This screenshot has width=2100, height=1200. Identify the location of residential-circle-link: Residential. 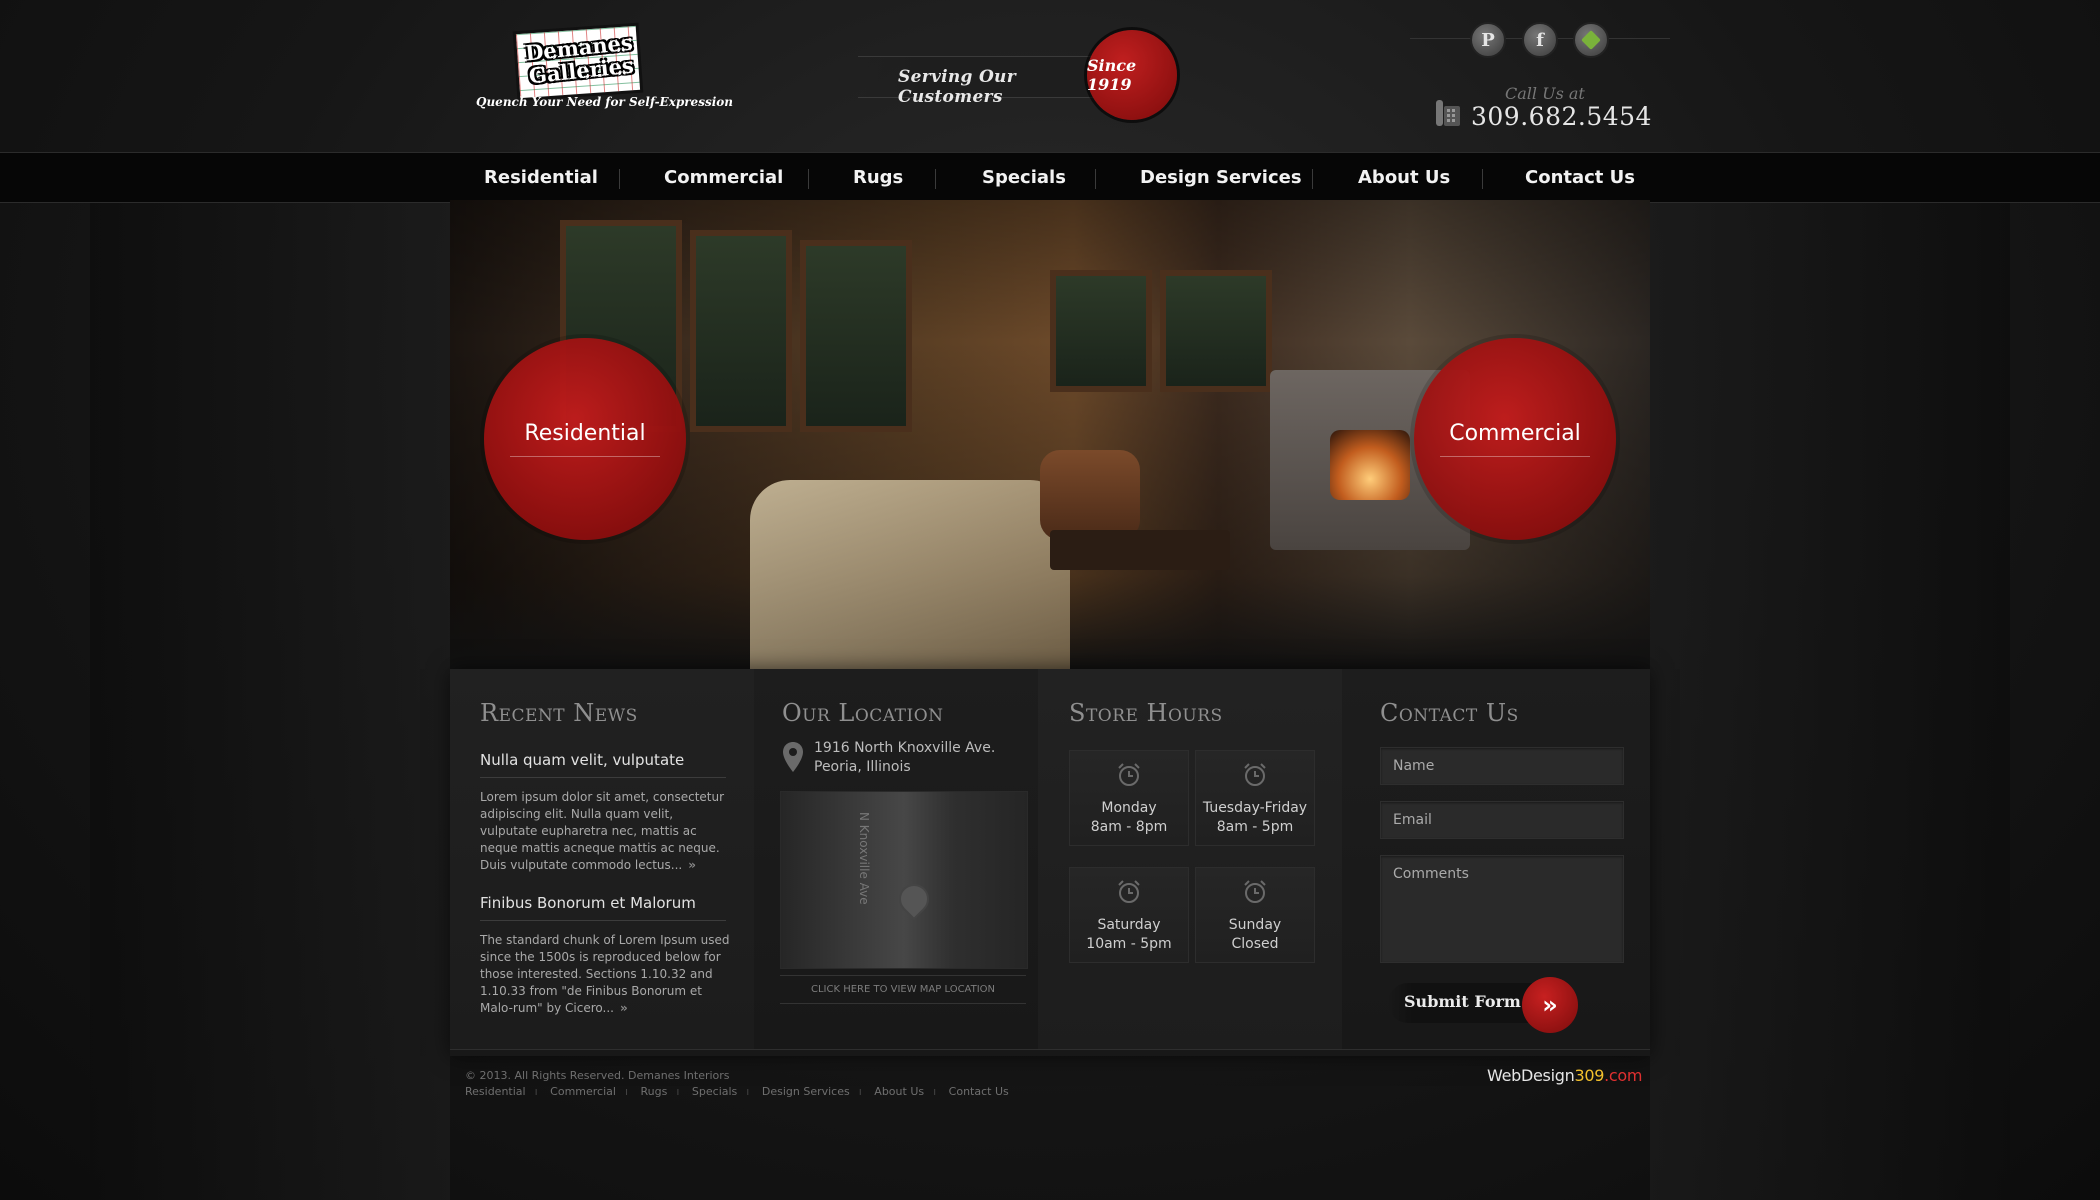
(585, 439).